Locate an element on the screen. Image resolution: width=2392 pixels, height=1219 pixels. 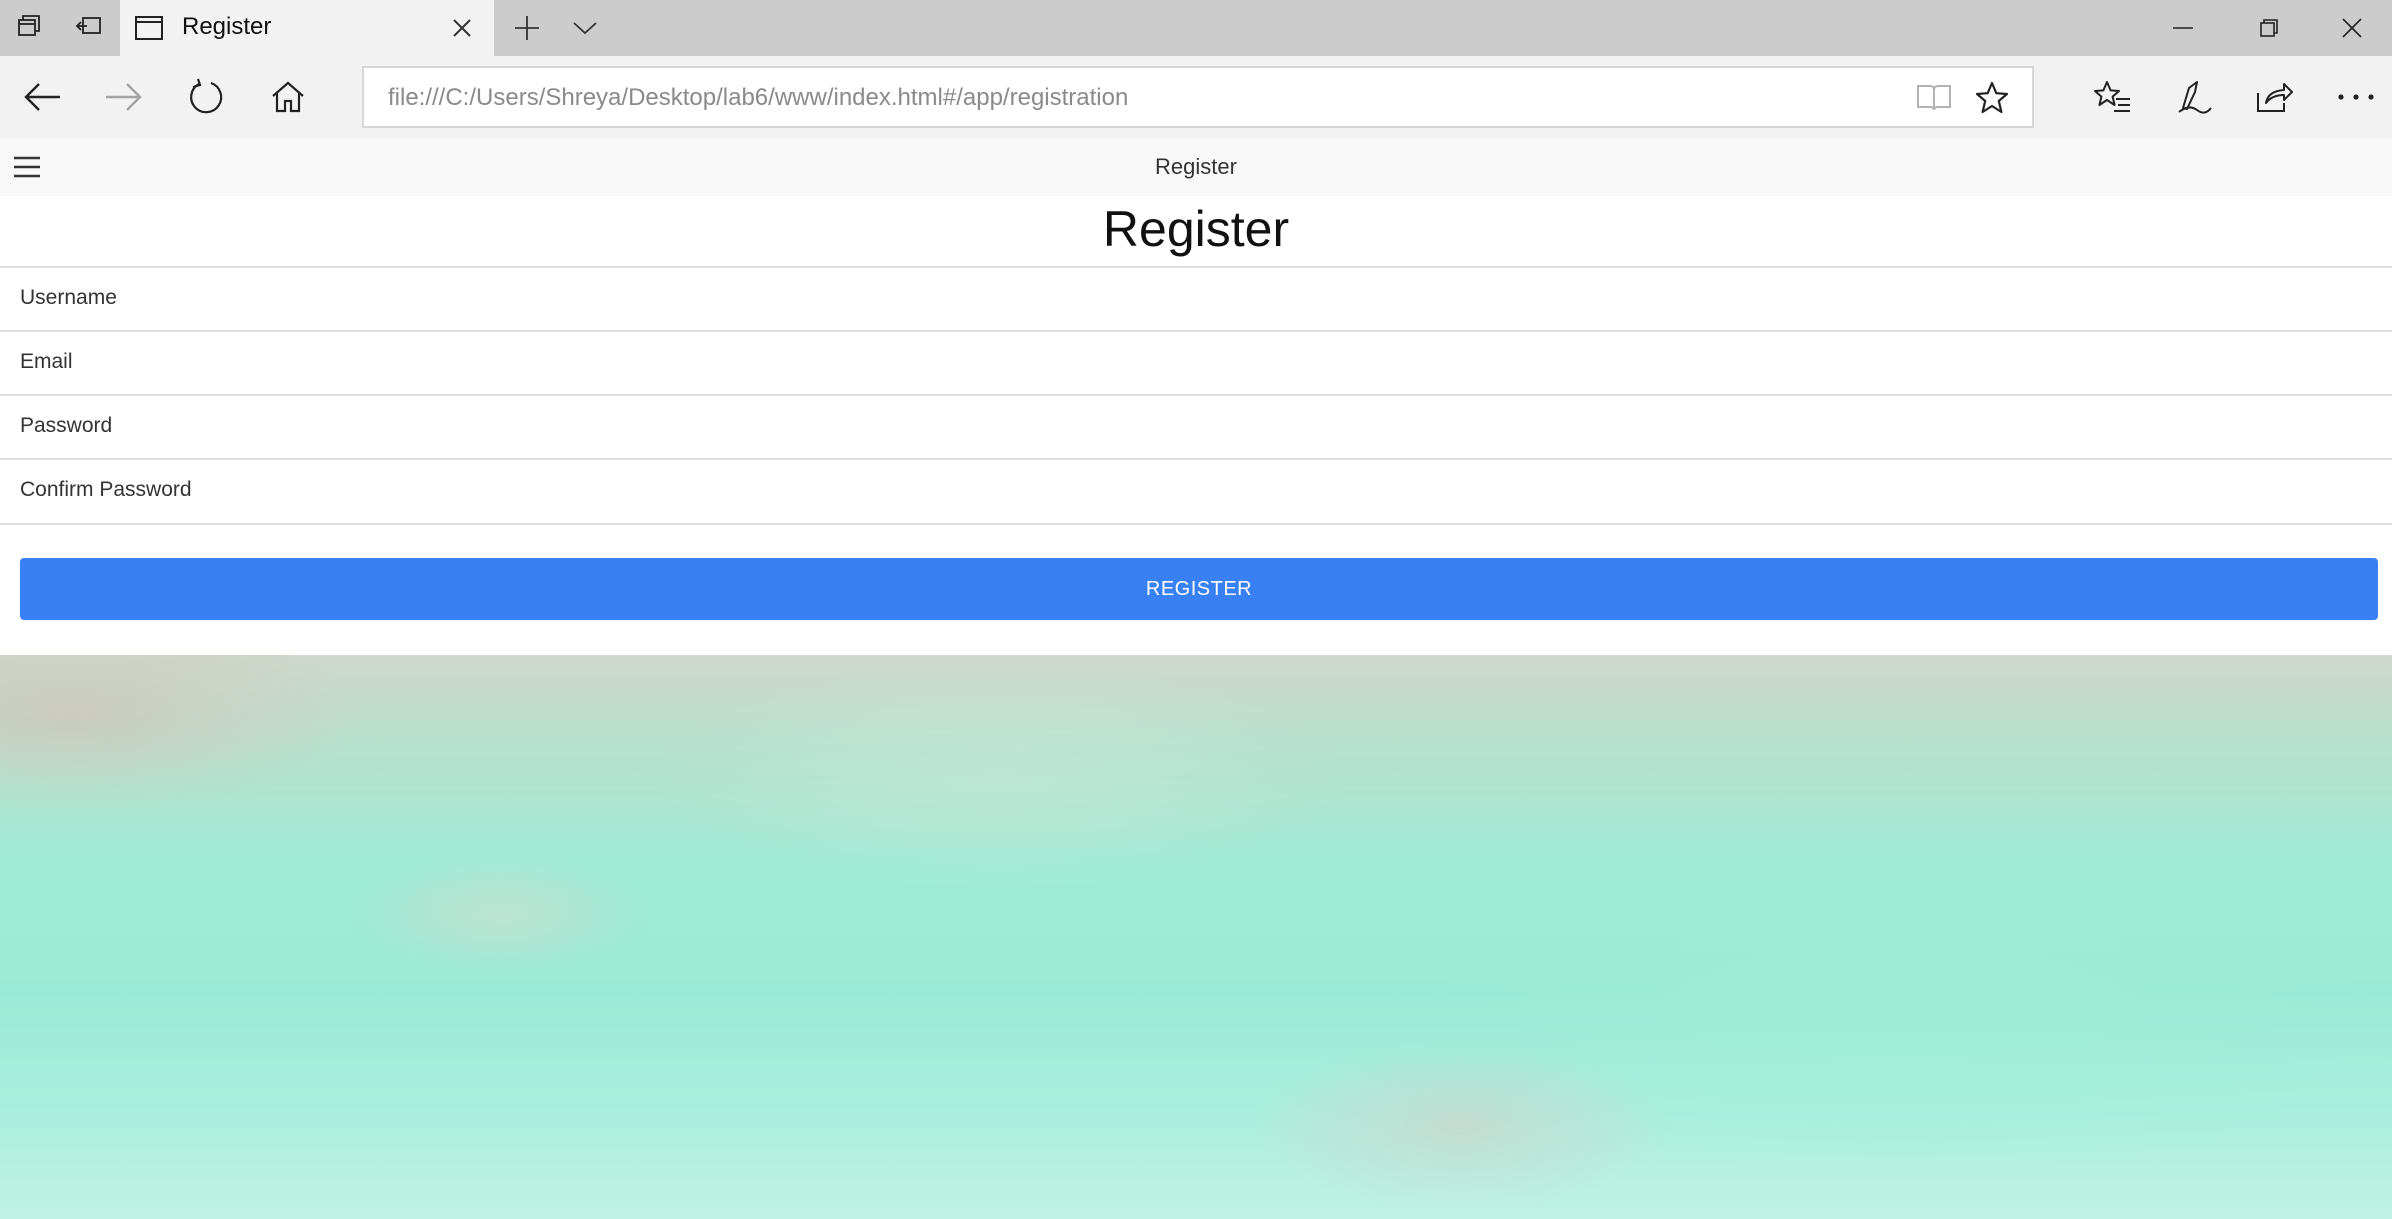
form-divider is located at coordinates (1196, 524).